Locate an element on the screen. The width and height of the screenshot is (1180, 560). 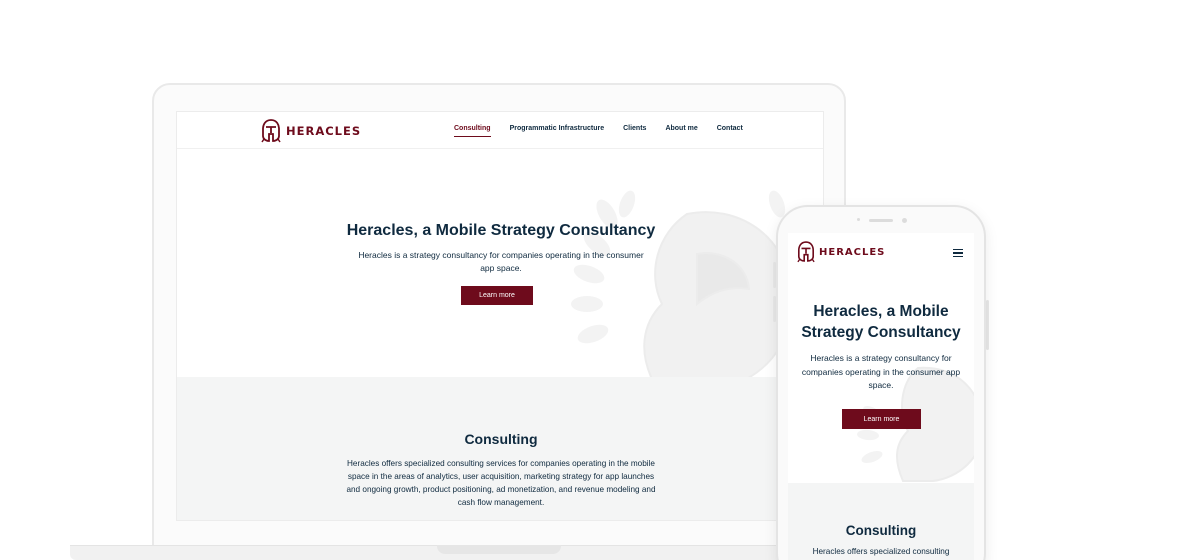
nav-consulting: Consulting is located at coordinates (472, 131).